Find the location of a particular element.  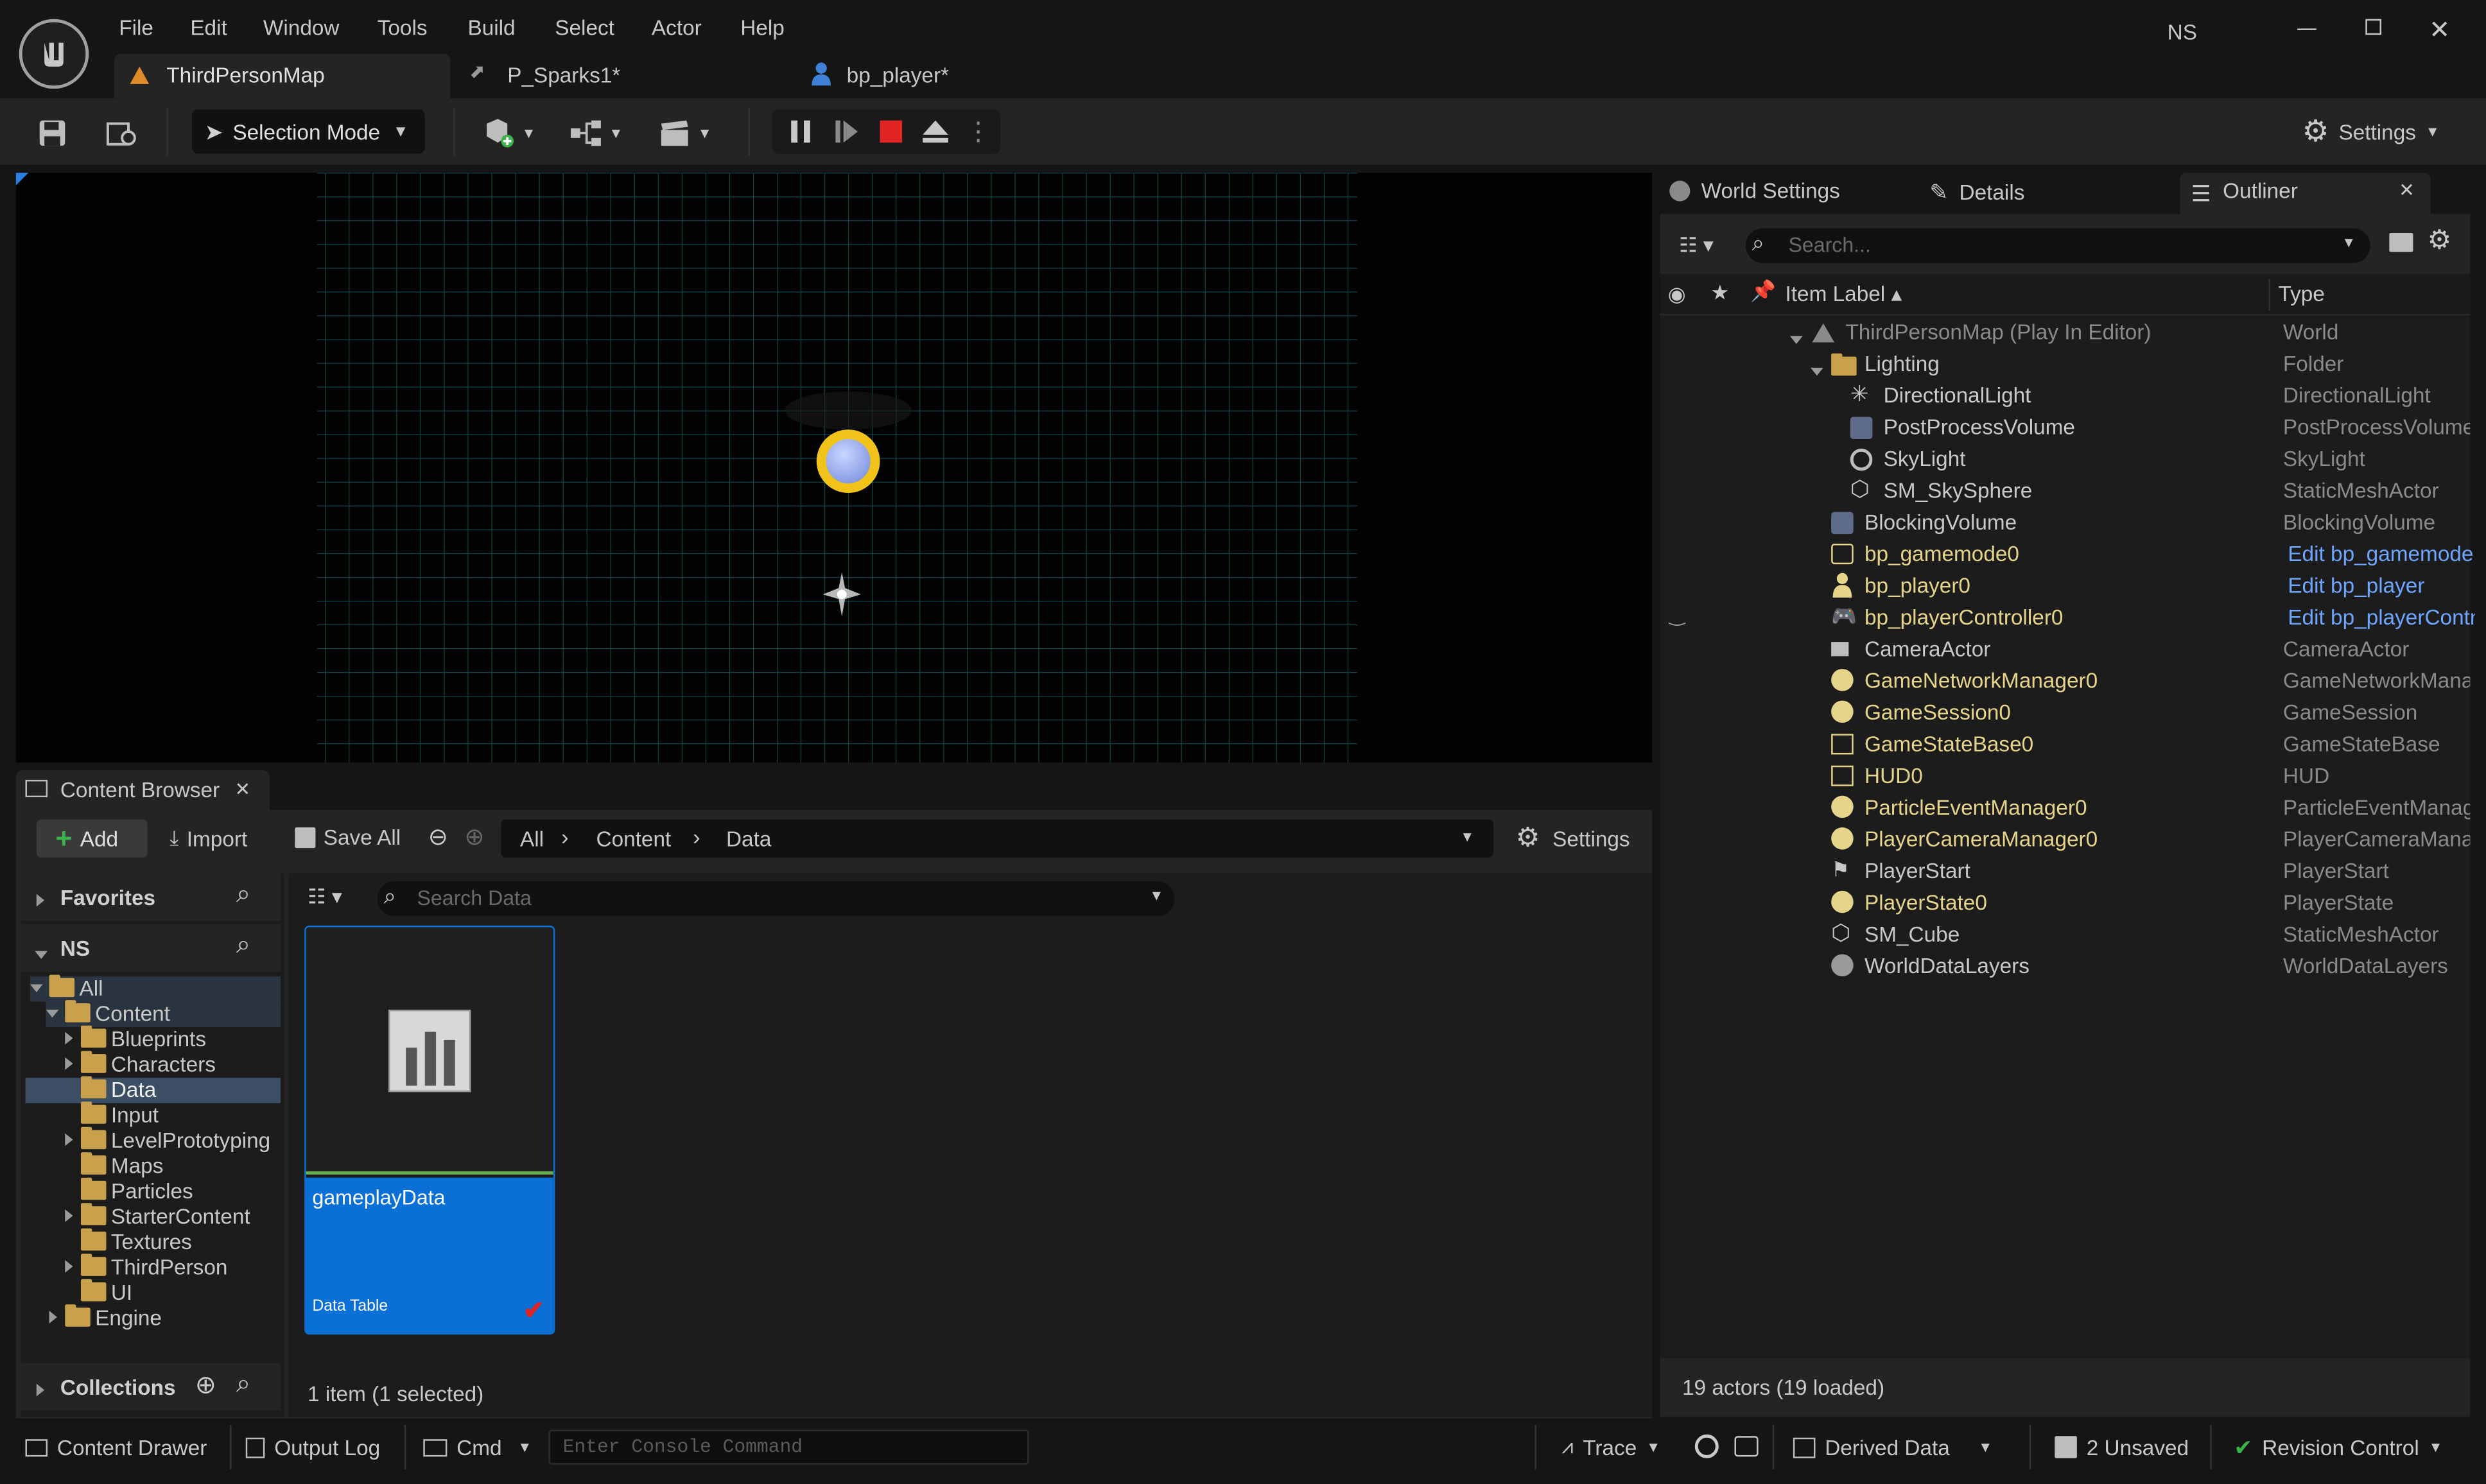

blueprints-button: ▼ is located at coordinates (596, 133).